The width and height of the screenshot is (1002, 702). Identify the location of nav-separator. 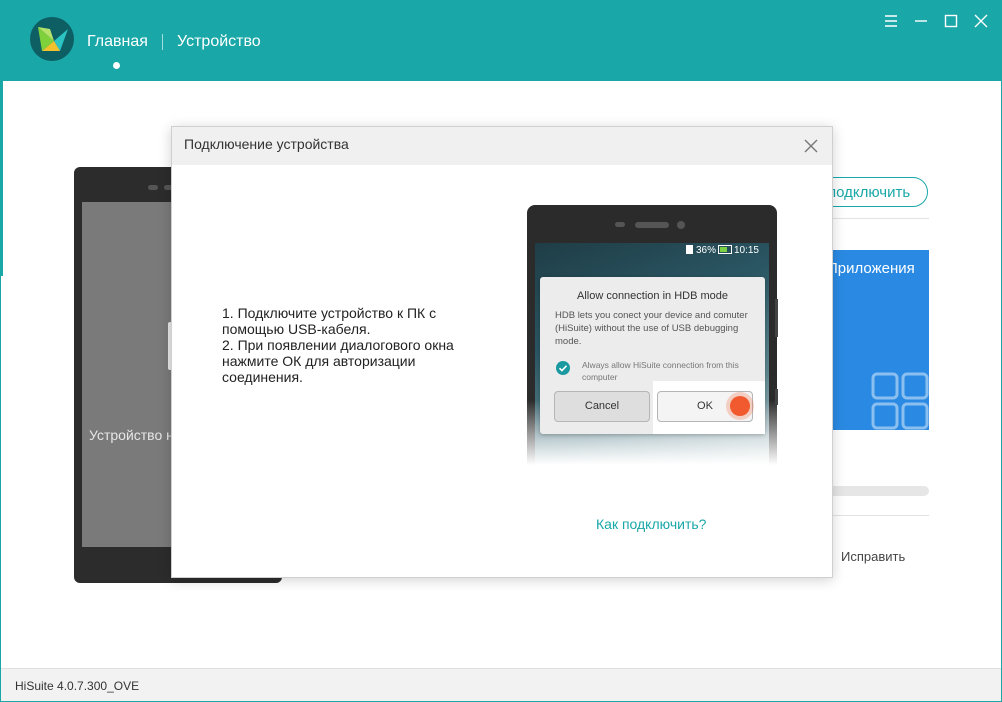
(162, 42).